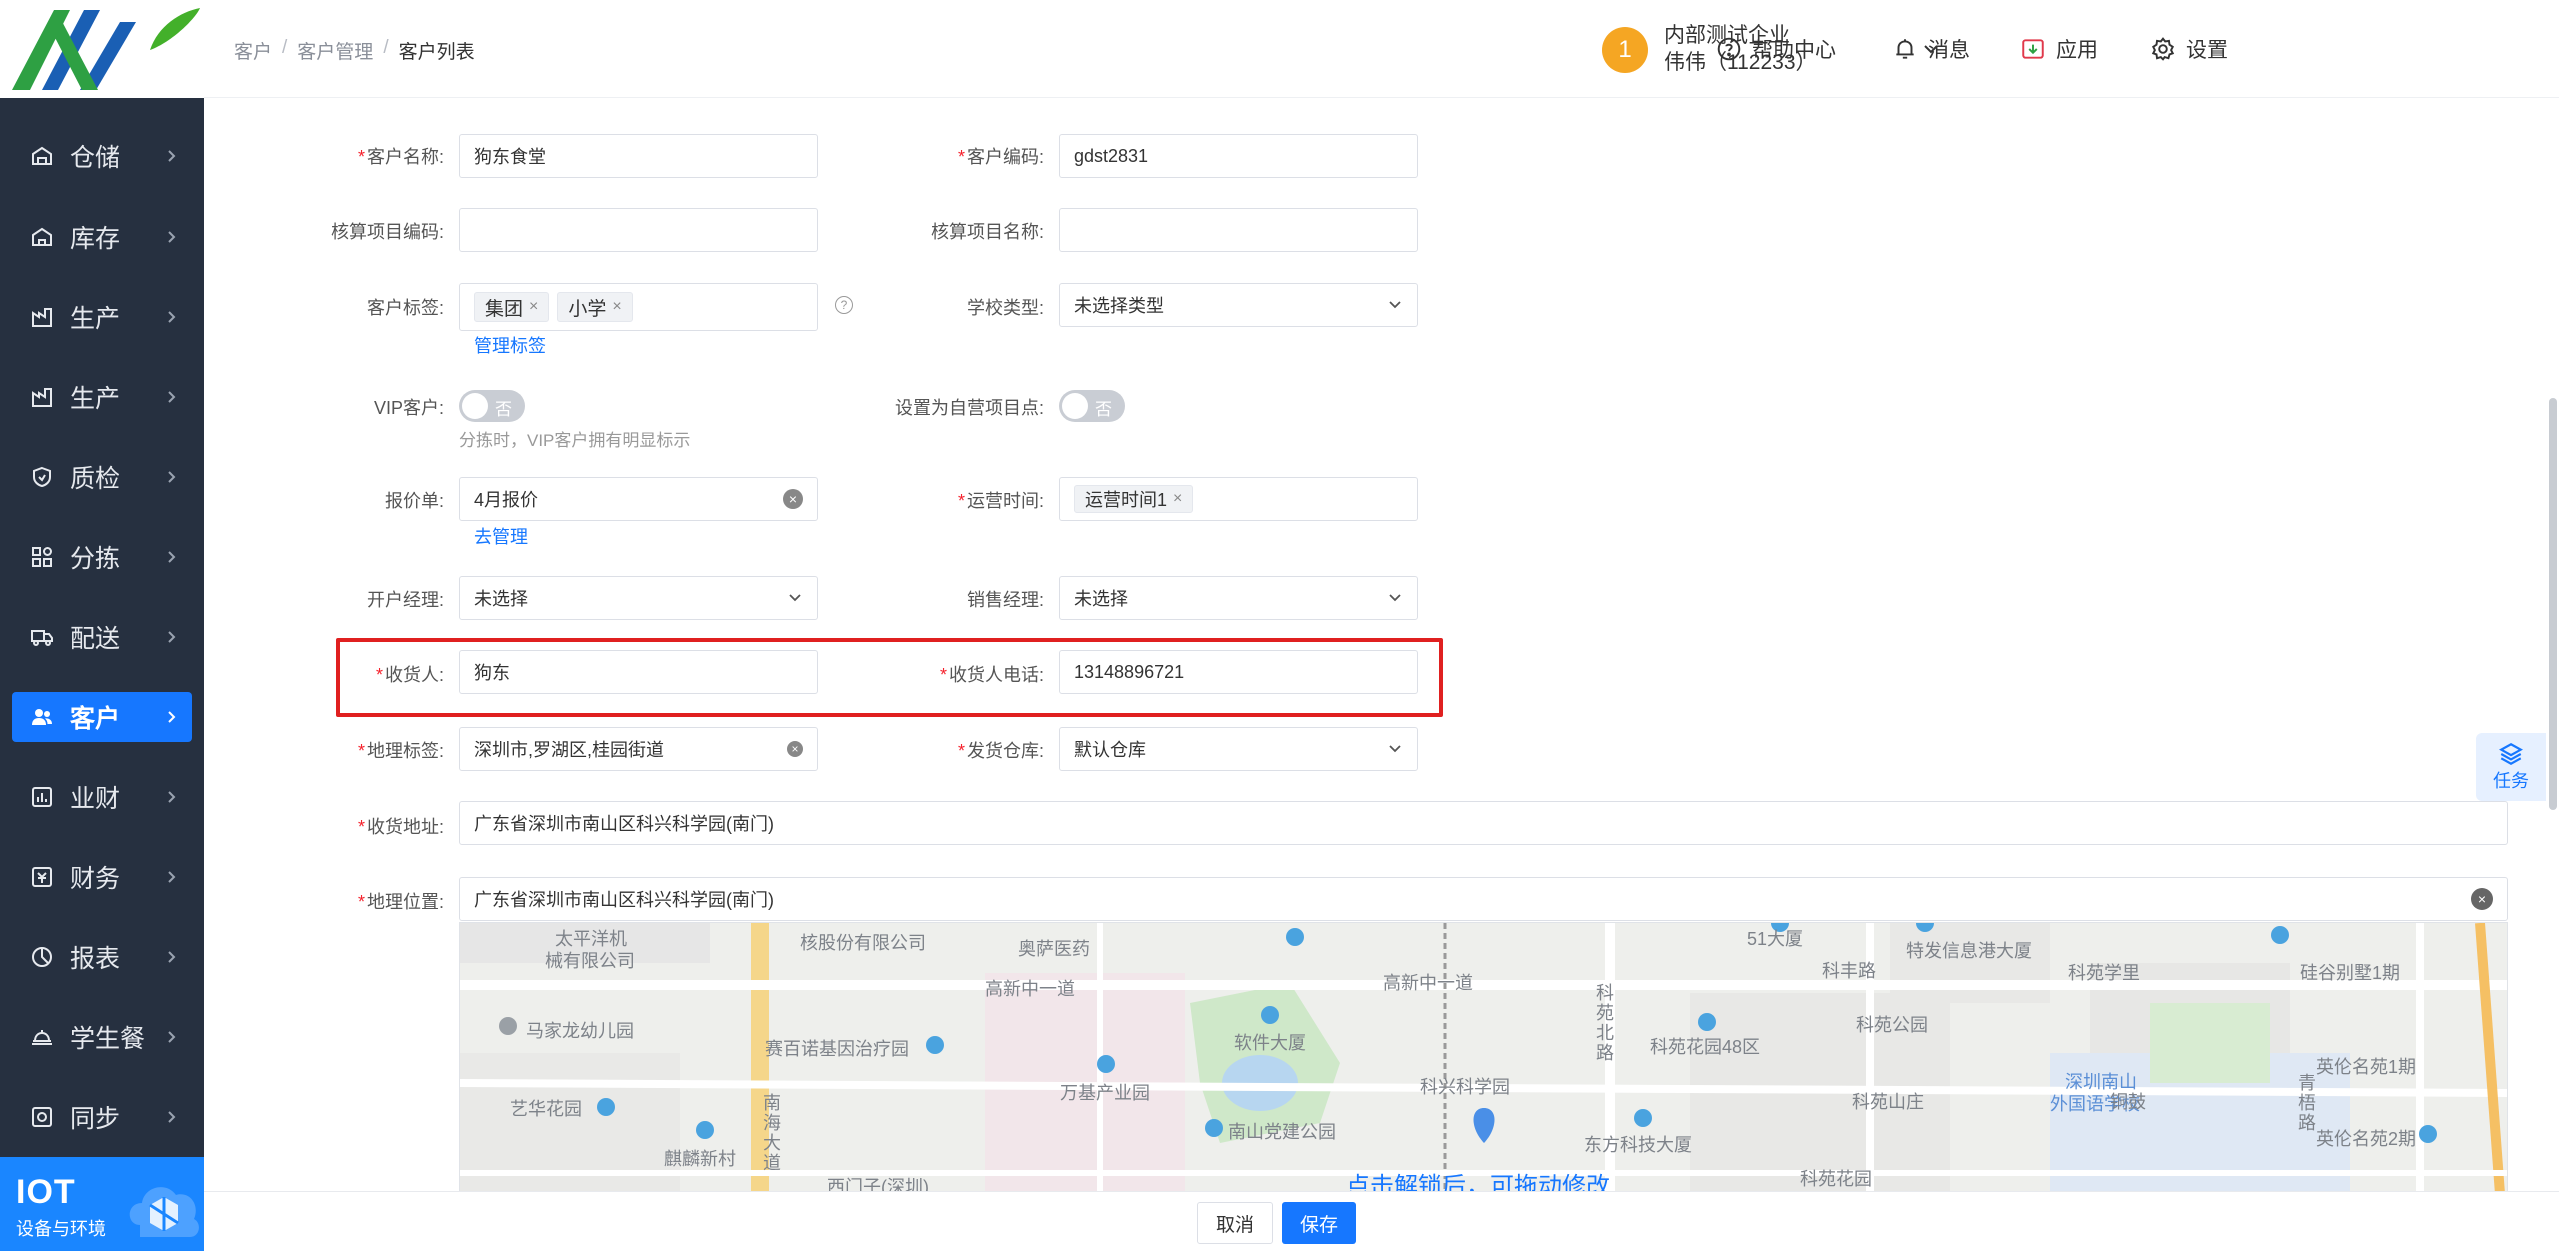 Image resolution: width=2559 pixels, height=1251 pixels. I want to click on settings-button: 设置, so click(2189, 49).